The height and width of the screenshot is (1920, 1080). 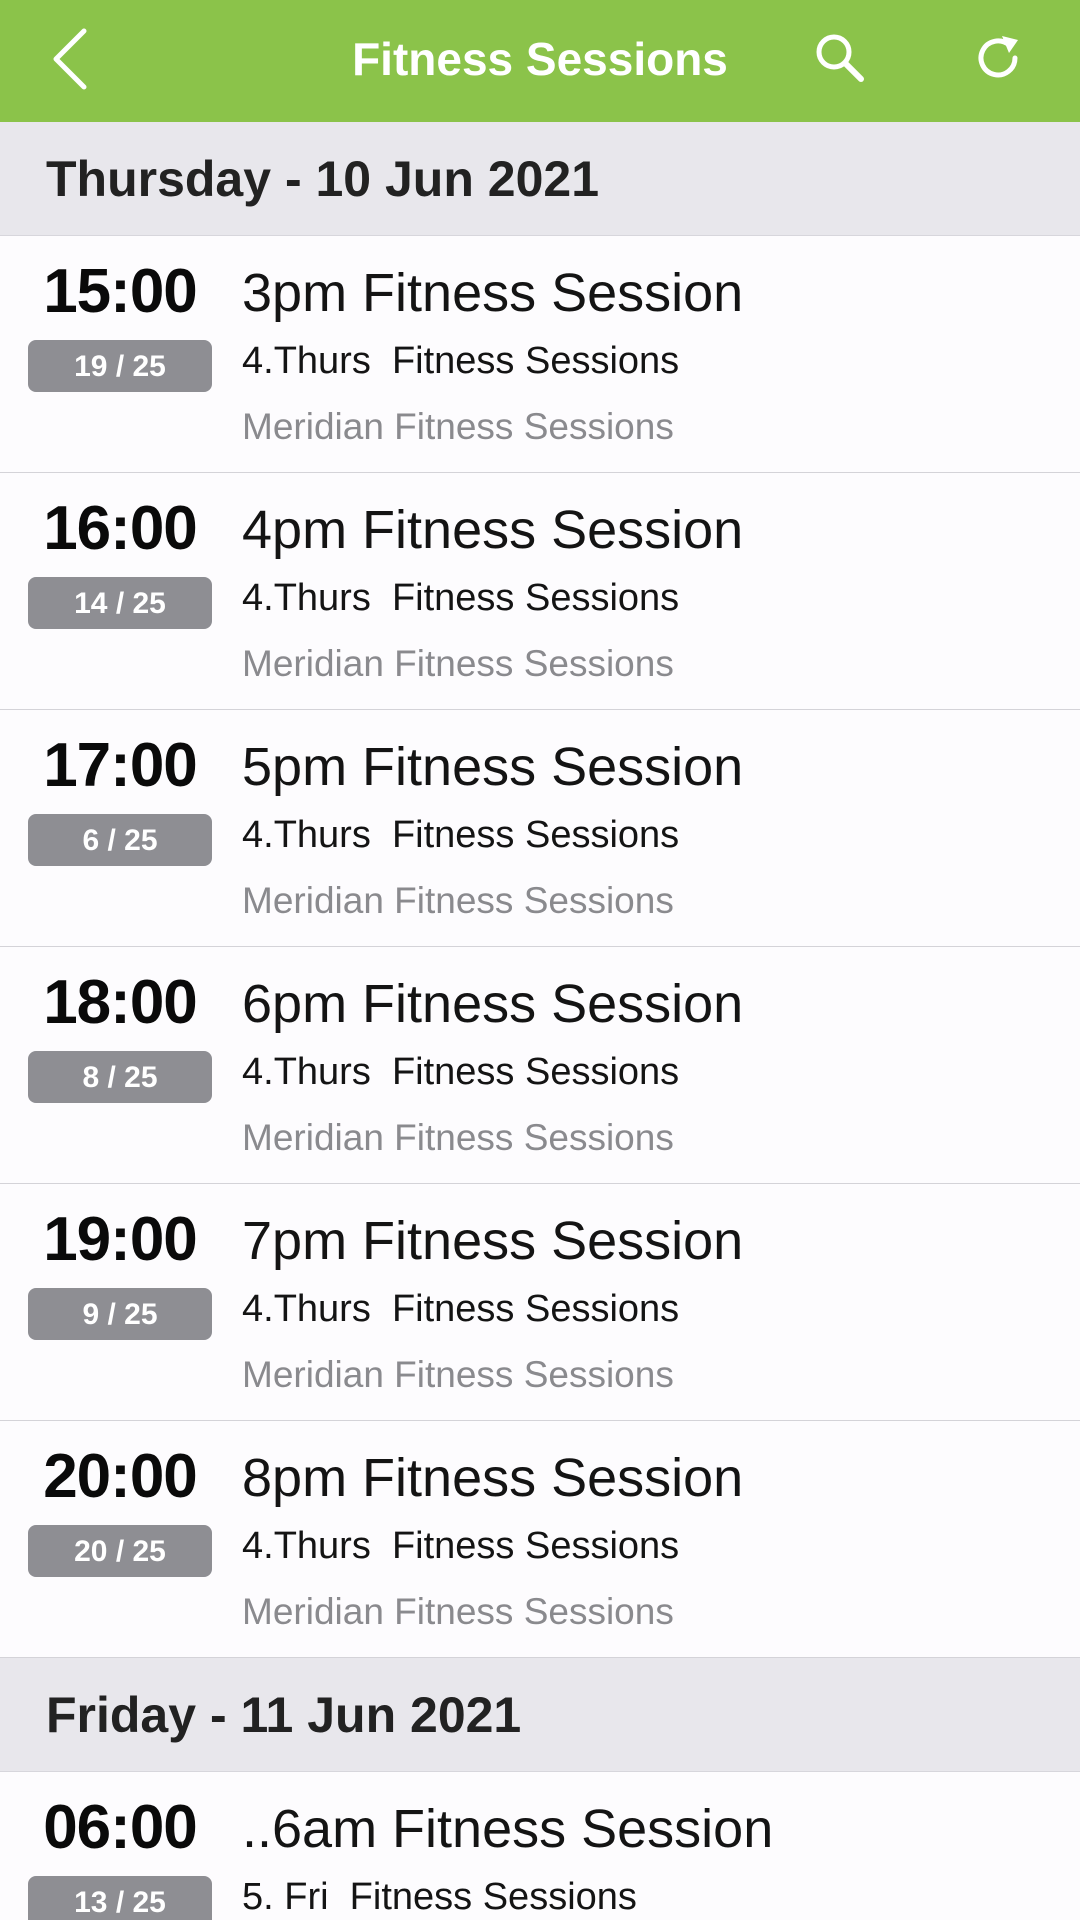 I want to click on day-section-header: Thursday - 10 Jun 2021, so click(x=540, y=179).